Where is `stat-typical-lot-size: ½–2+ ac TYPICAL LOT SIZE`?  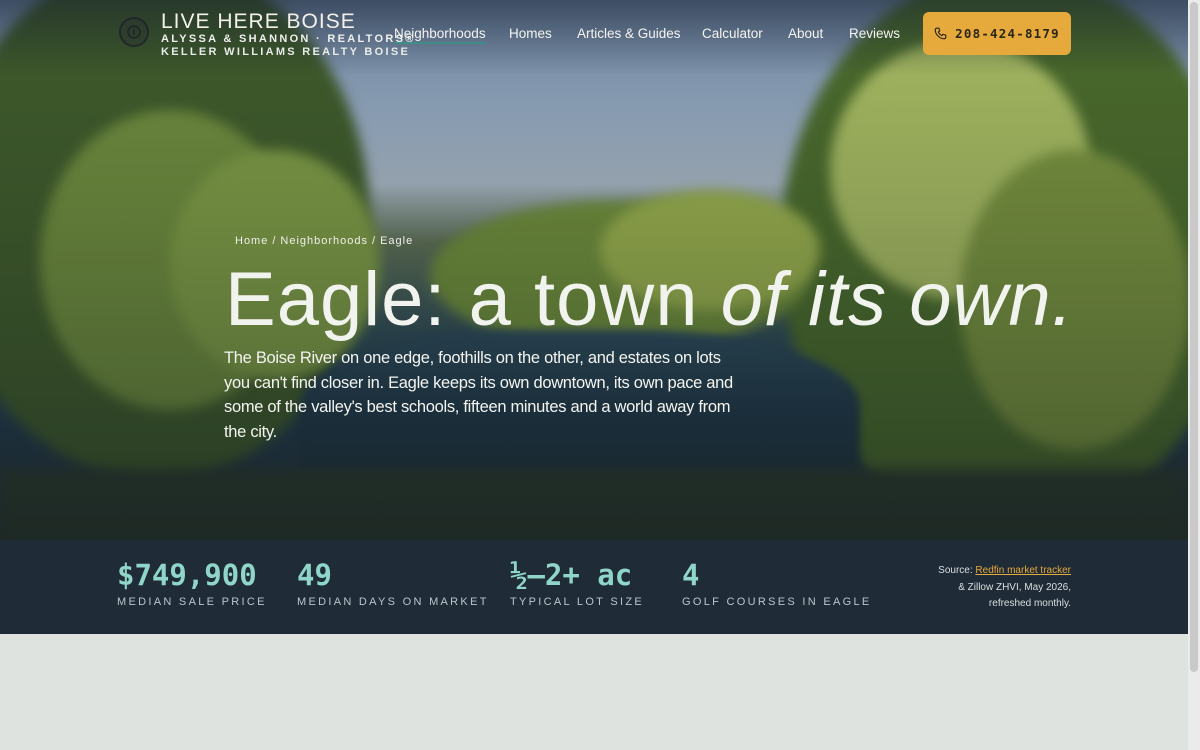 stat-typical-lot-size: ½–2+ ac TYPICAL LOT SIZE is located at coordinates (577, 583).